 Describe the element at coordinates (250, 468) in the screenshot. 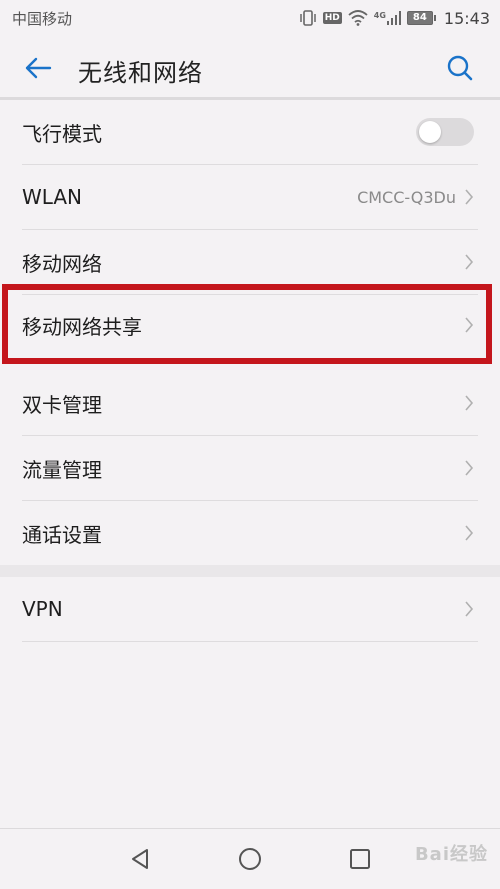

I see `settings-row-data-usage: 流量管理` at that location.